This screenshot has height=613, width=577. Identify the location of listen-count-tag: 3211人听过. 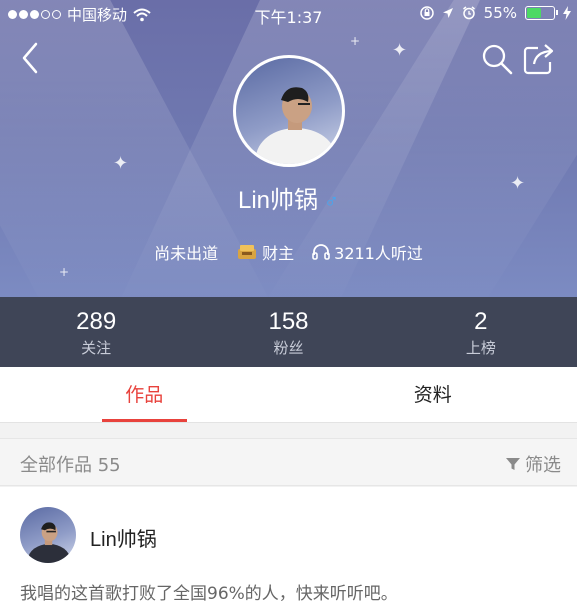
(367, 252).